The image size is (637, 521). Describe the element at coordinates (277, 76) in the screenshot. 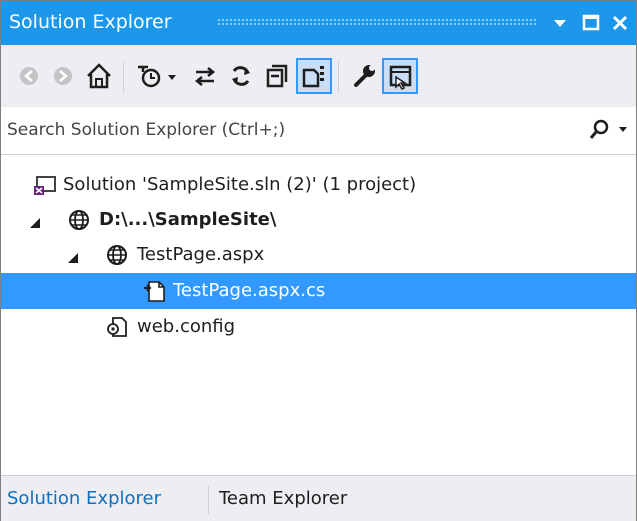

I see `collapse-all-icon` at that location.